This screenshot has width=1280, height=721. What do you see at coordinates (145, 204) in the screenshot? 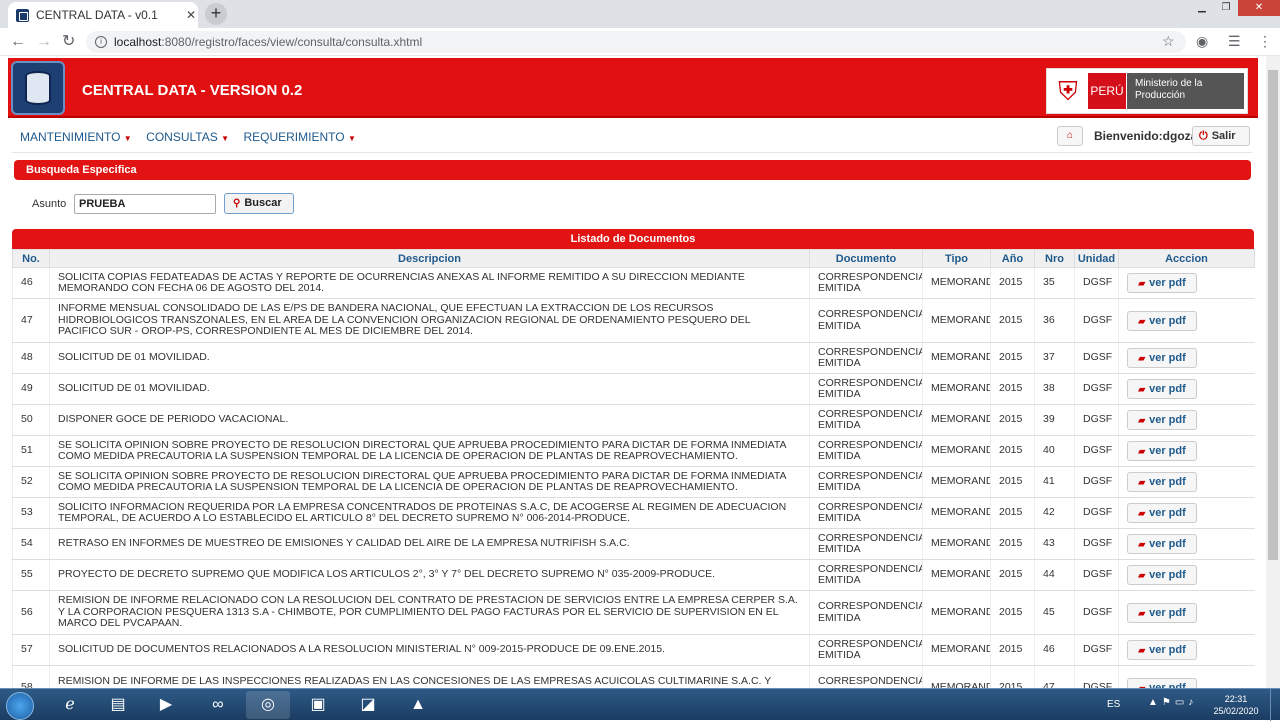
I see `asunto-input` at bounding box center [145, 204].